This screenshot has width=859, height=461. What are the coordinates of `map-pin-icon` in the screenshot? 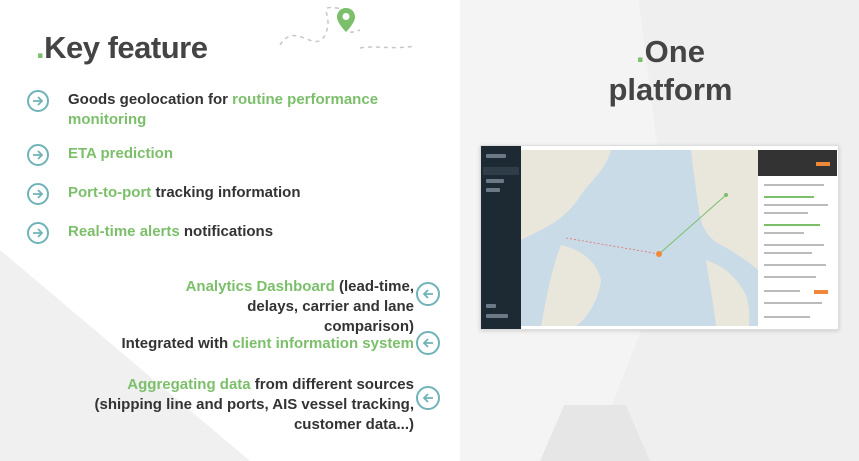 It's located at (346, 20).